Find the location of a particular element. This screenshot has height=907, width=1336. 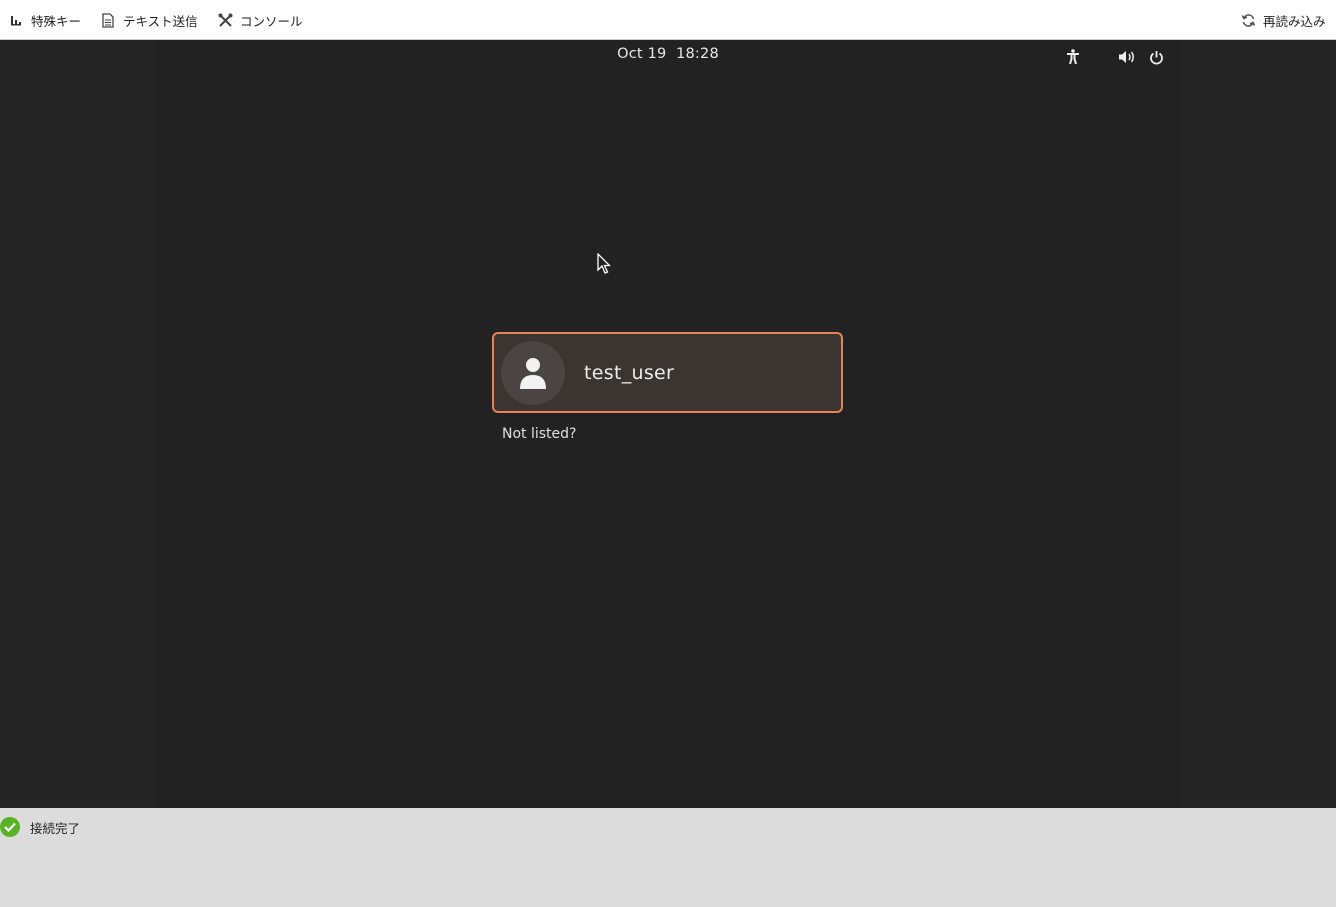

connection-status: 接続完了 is located at coordinates (55, 828).